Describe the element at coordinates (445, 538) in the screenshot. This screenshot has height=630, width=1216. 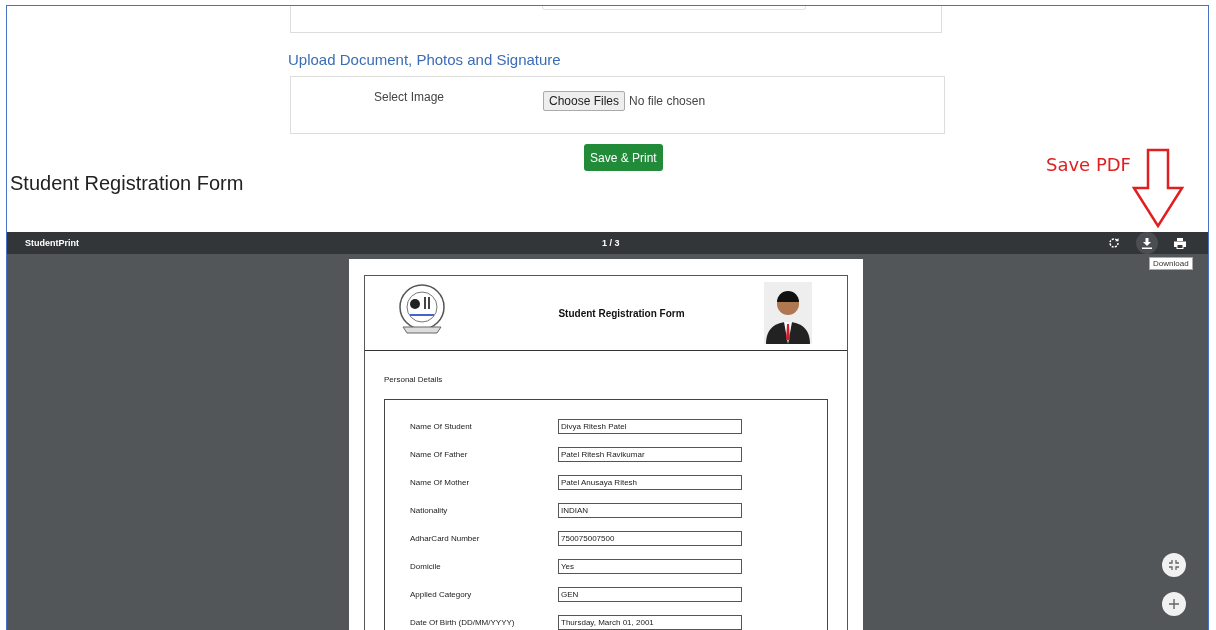
I see `field-label: AdharCard Number` at that location.